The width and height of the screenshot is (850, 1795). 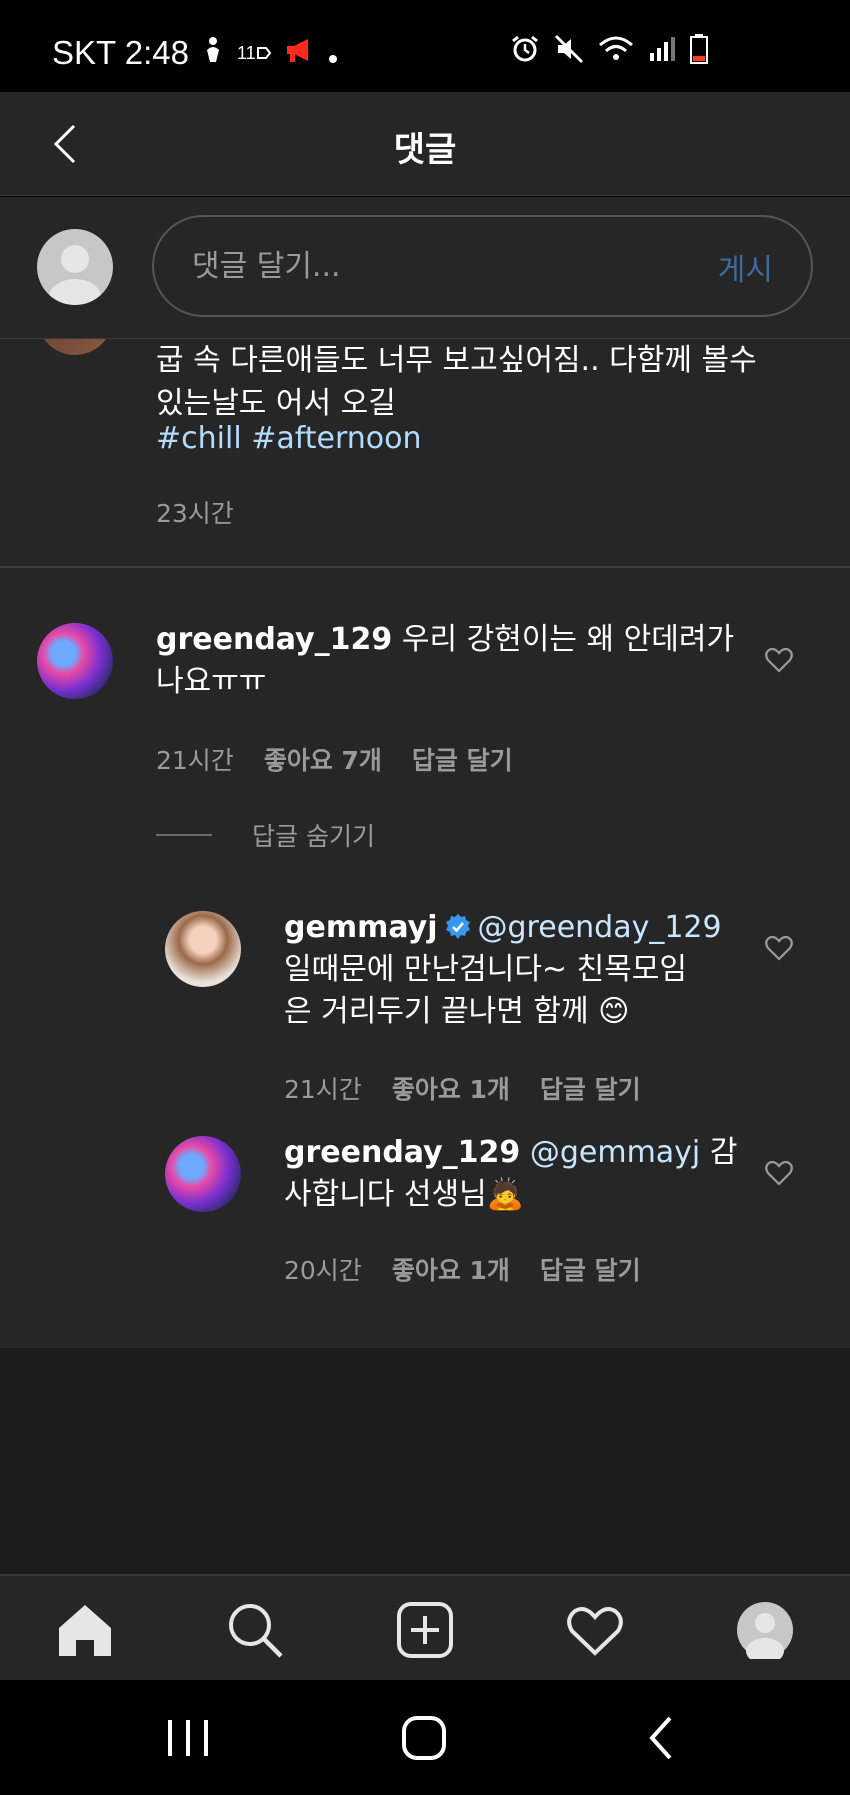 I want to click on home-icon, so click(x=85, y=1630).